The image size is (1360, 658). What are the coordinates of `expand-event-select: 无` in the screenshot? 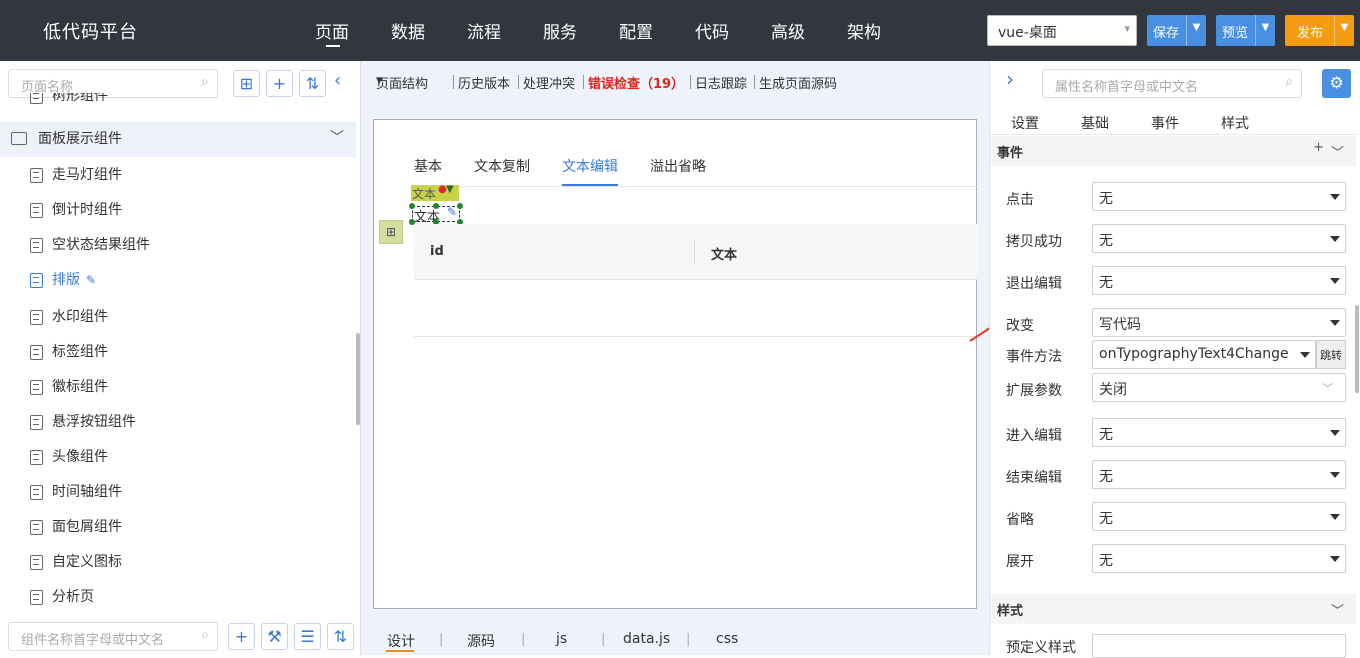 It's located at (1219, 558).